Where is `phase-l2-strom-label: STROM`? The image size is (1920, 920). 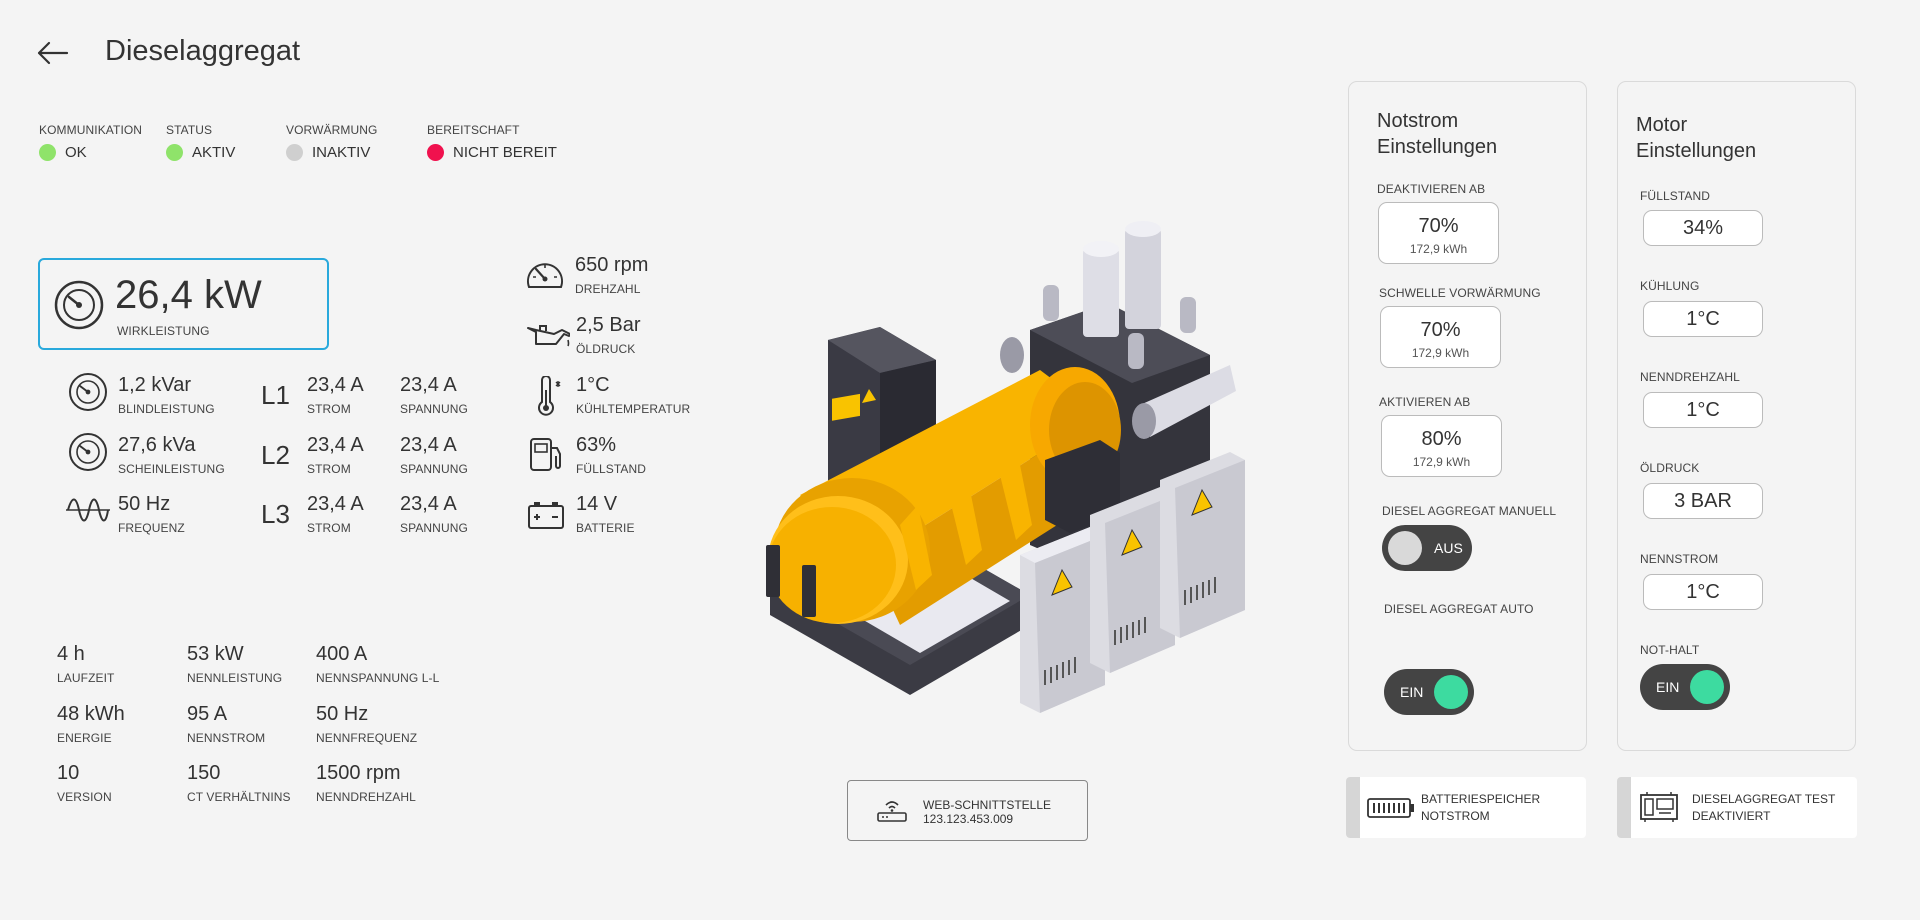
phase-l2-strom-label: STROM is located at coordinates (329, 469).